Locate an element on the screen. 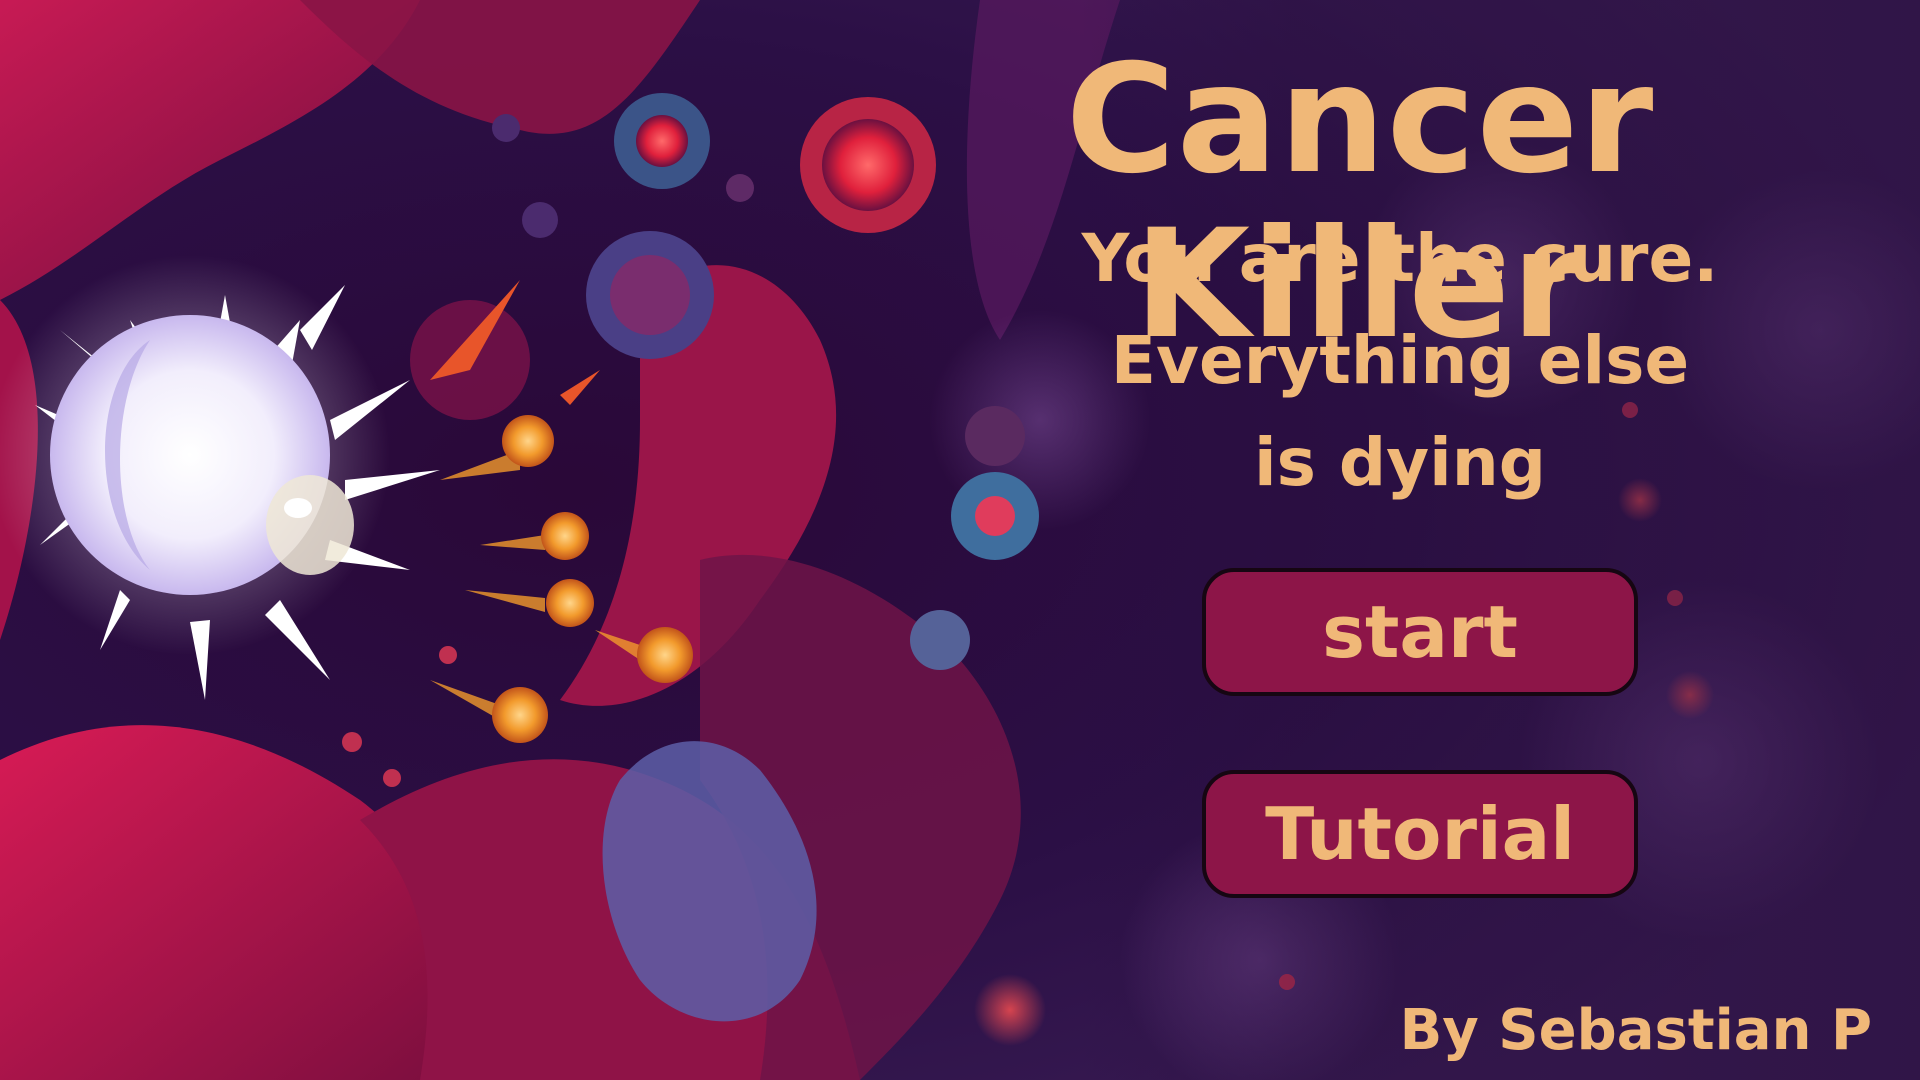 The height and width of the screenshot is (1080, 1920). tagline-line-1: You are the cure. is located at coordinates (1400, 258).